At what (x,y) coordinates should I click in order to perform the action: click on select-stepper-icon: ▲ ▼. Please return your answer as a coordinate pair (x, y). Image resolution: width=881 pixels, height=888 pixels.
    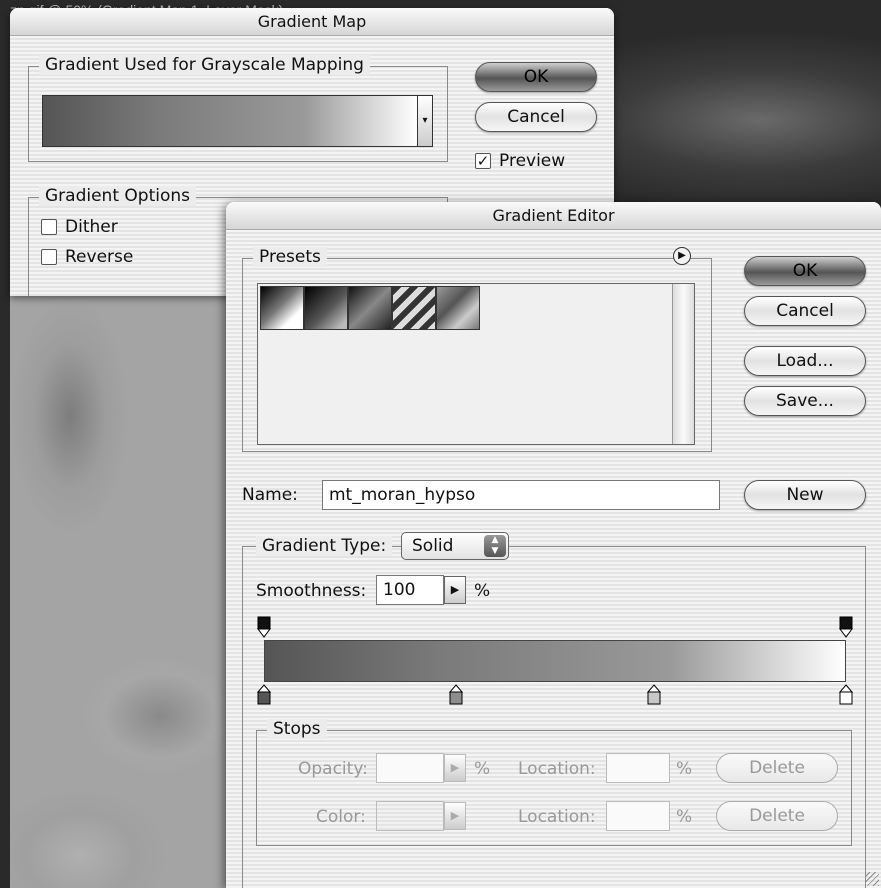
    Looking at the image, I should click on (495, 546).